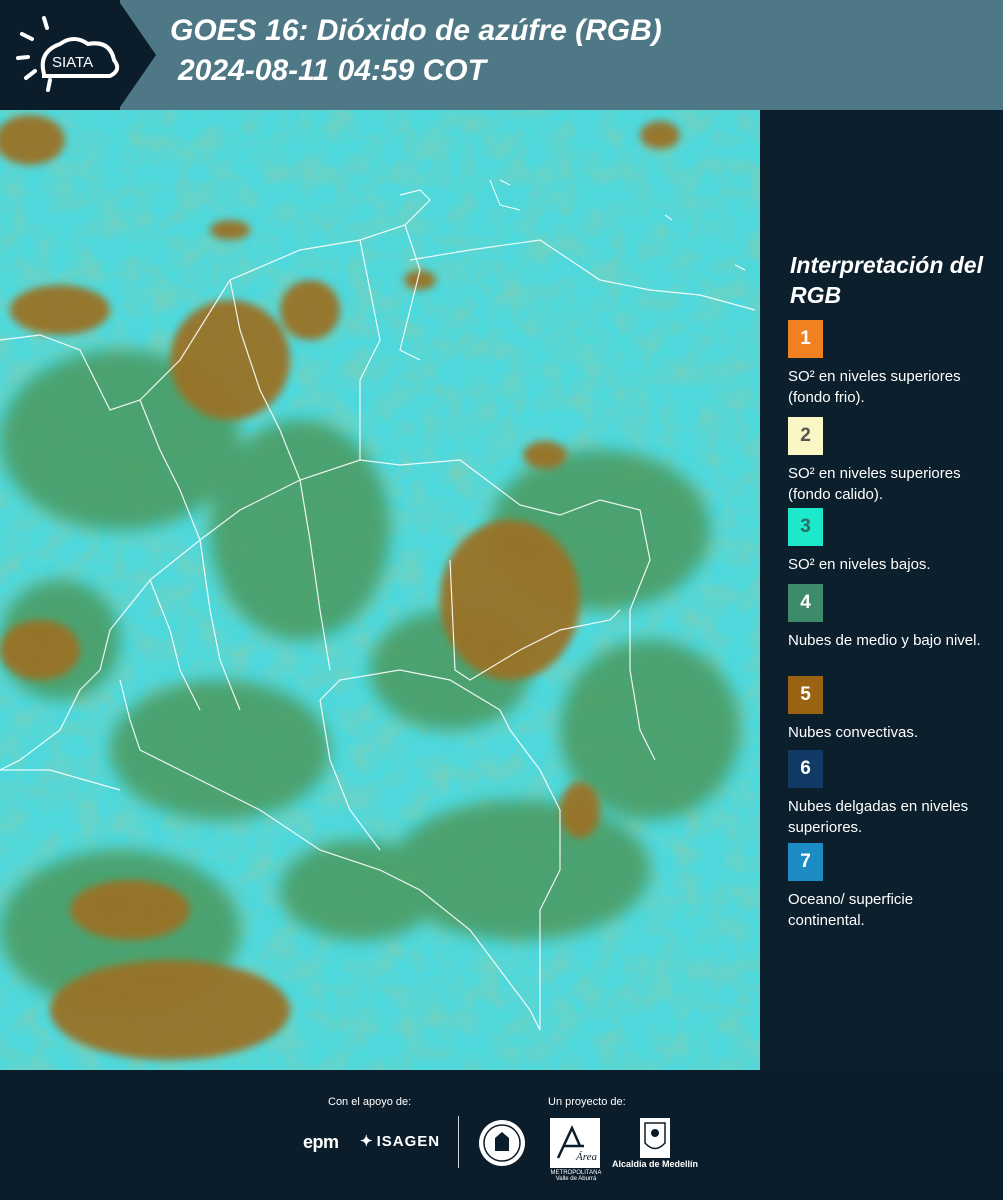 The image size is (1003, 1200). Describe the element at coordinates (893, 541) in the screenshot. I see `legend-item-3: 3 SO² en niveles bajos.` at that location.